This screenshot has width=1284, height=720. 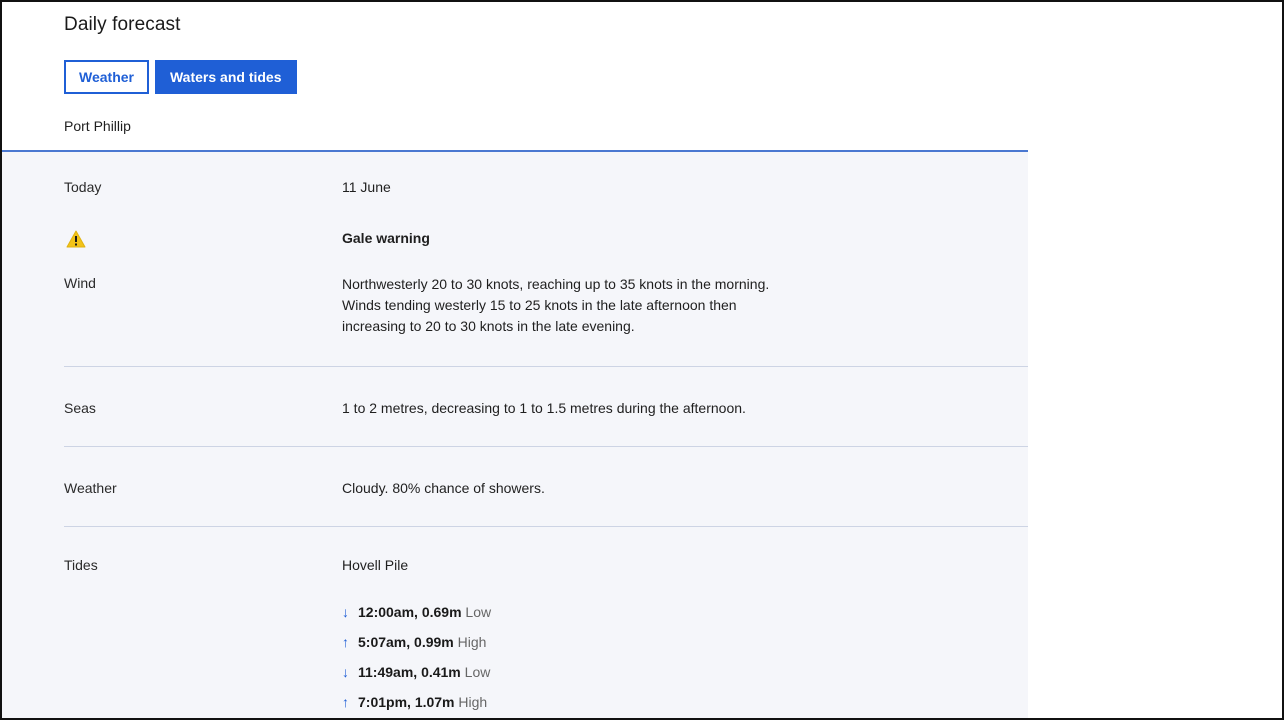 I want to click on tide-station-name: Hovell Pile, so click(x=375, y=565).